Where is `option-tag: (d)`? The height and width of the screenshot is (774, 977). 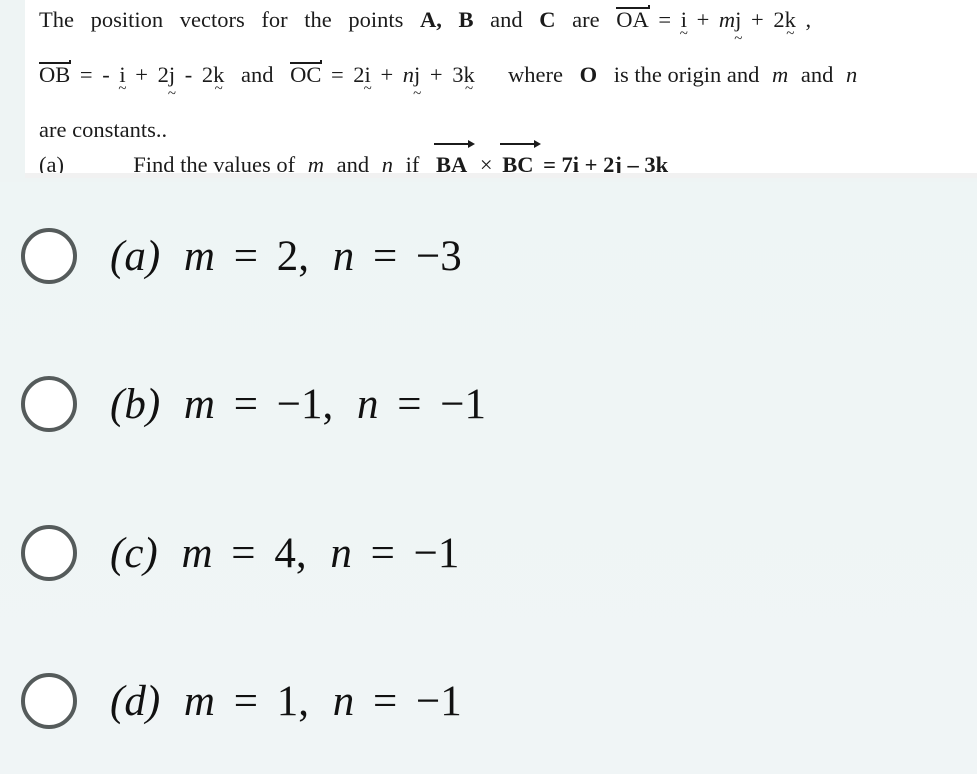
option-tag: (d) is located at coordinates (135, 701).